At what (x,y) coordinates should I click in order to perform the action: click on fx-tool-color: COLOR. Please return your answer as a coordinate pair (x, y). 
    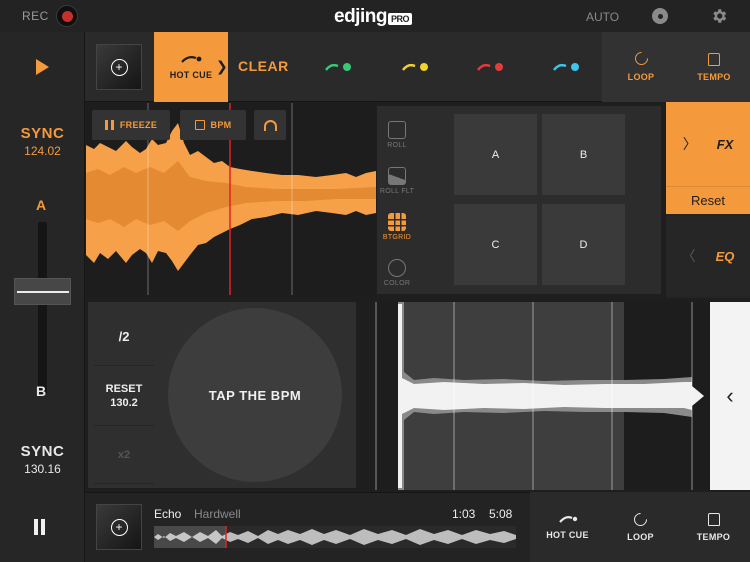
    Looking at the image, I should click on (397, 273).